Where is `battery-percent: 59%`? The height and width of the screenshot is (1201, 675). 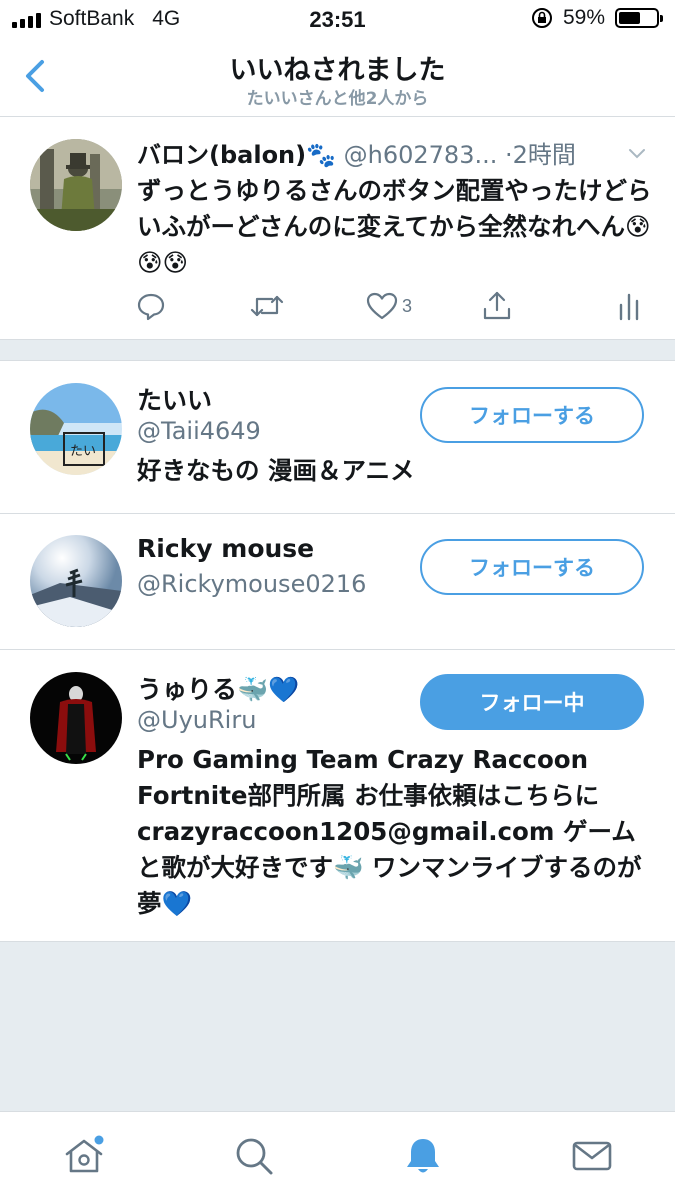 battery-percent: 59% is located at coordinates (583, 17).